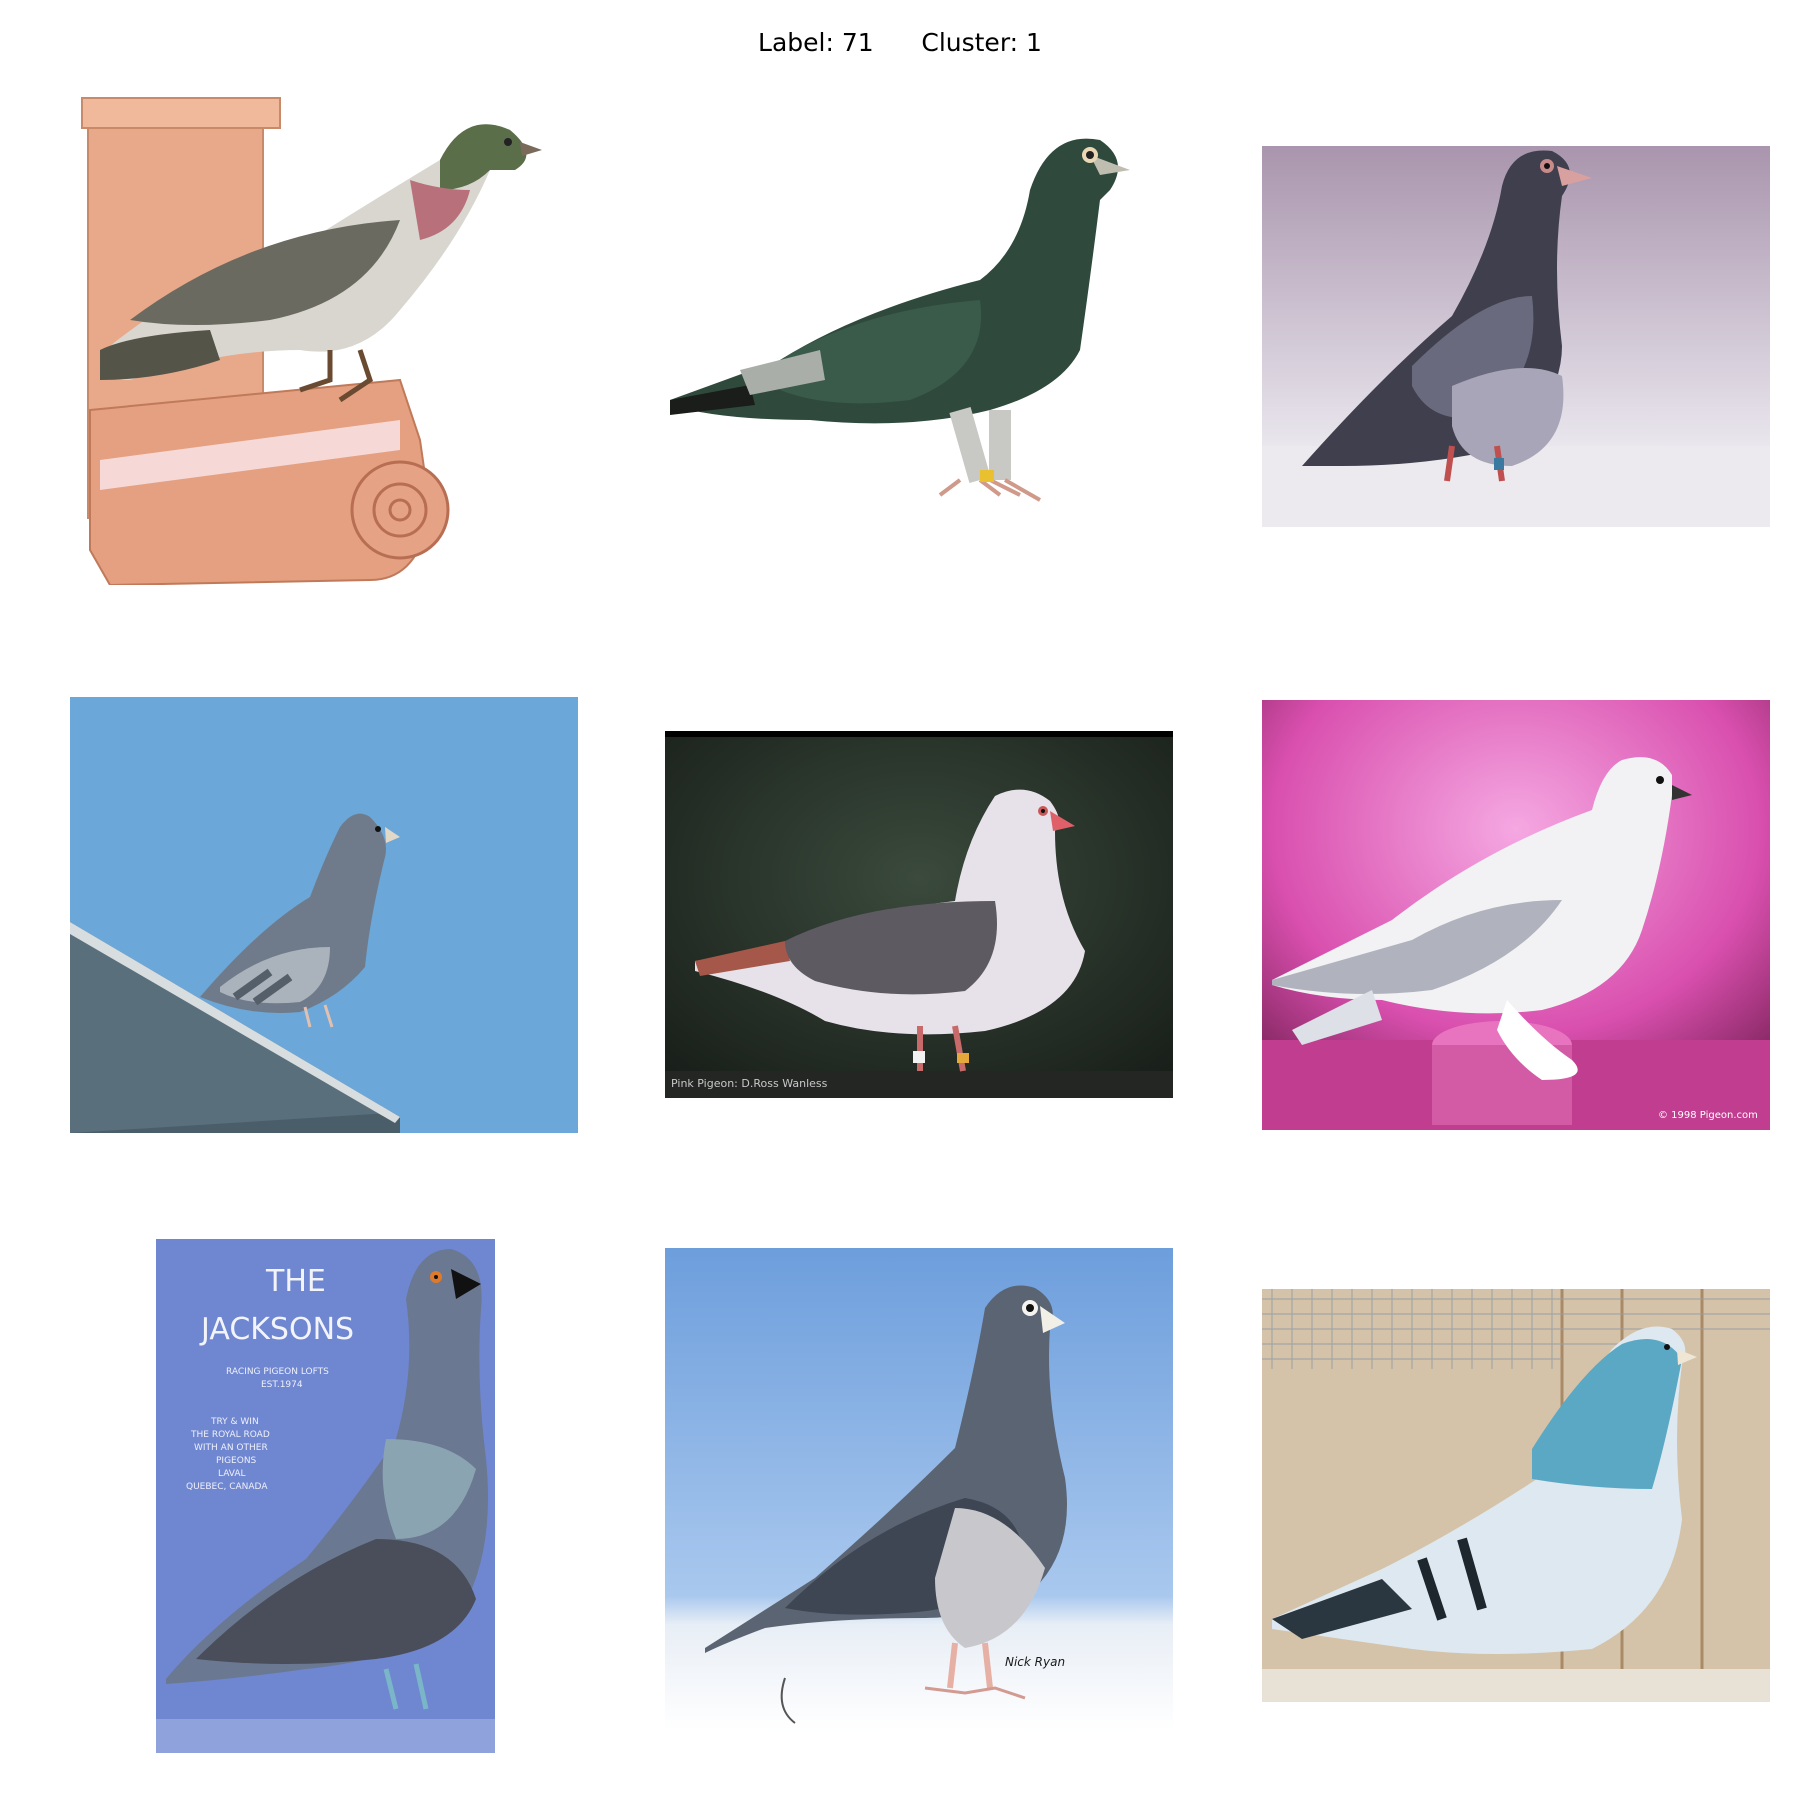 Image resolution: width=1800 pixels, height=1800 pixels. I want to click on book-line-8: QUEBEC, CANADA, so click(227, 1487).